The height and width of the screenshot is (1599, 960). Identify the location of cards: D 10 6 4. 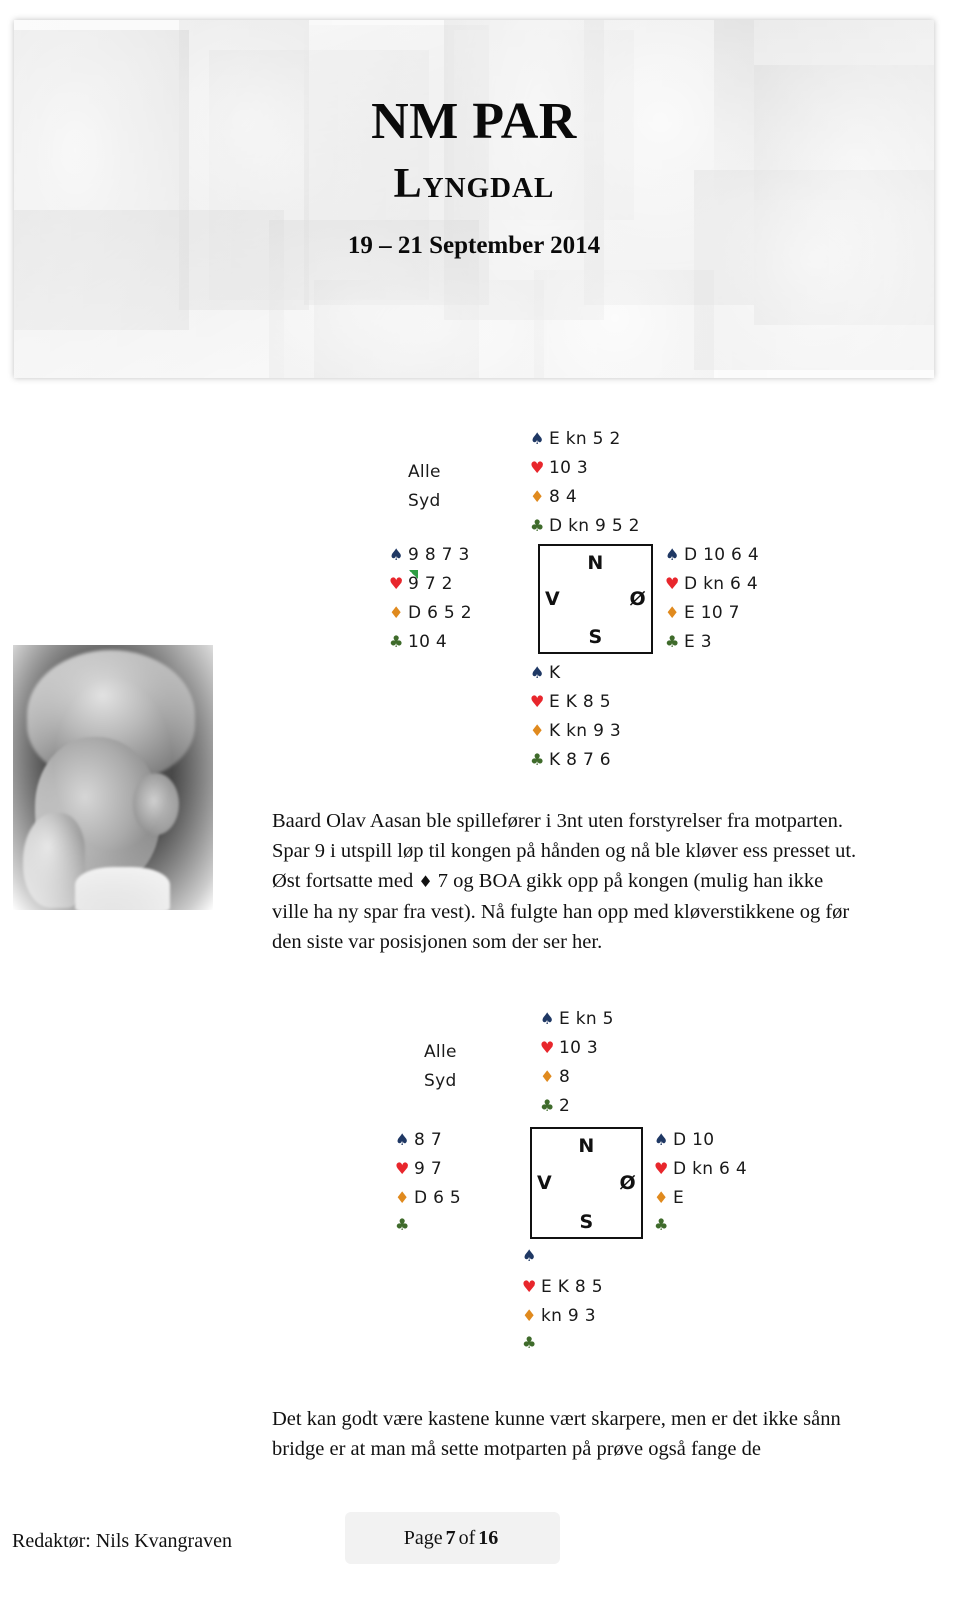
(721, 555).